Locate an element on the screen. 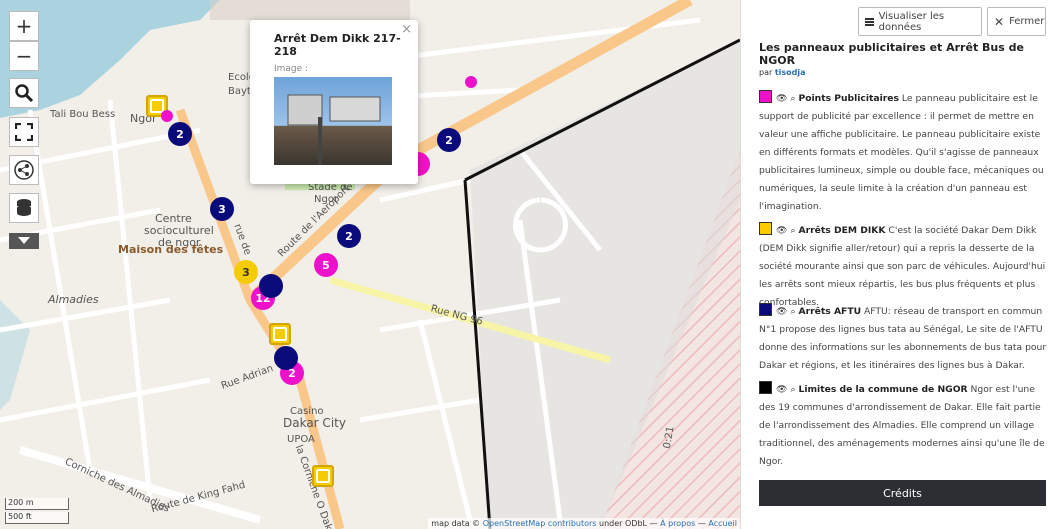  scale-bar: 200 m 500 ft is located at coordinates (37, 512).